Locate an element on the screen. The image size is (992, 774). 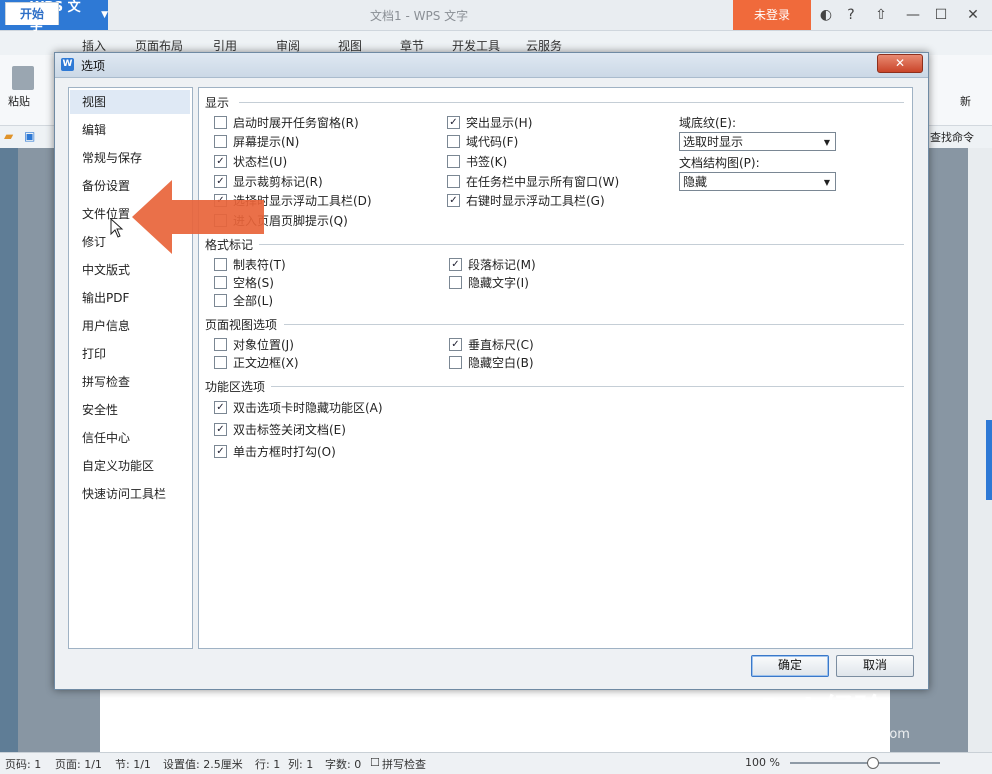
tab-start: 开始 is located at coordinates (32, 13).